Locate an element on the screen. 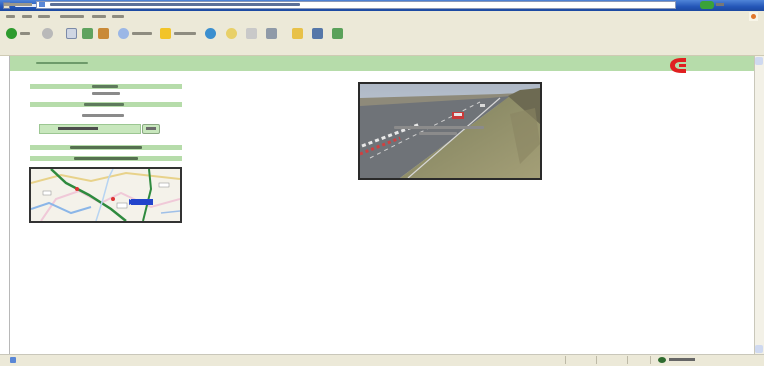  traffic-camera-image is located at coordinates (450, 131).